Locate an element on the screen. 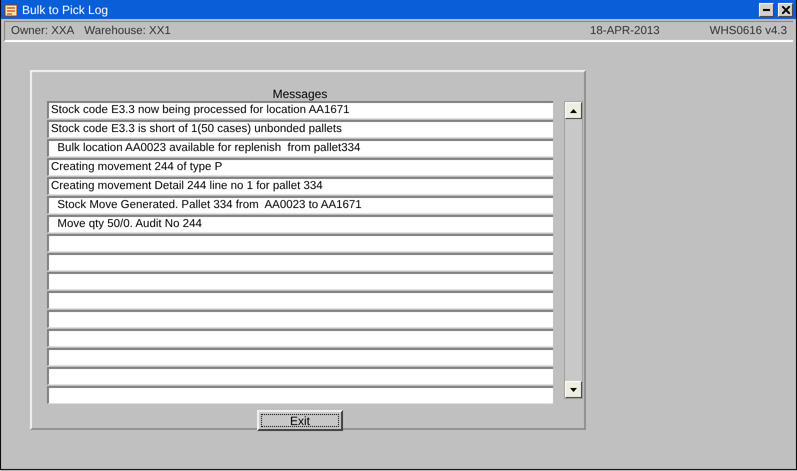  scrollbar is located at coordinates (573, 250).